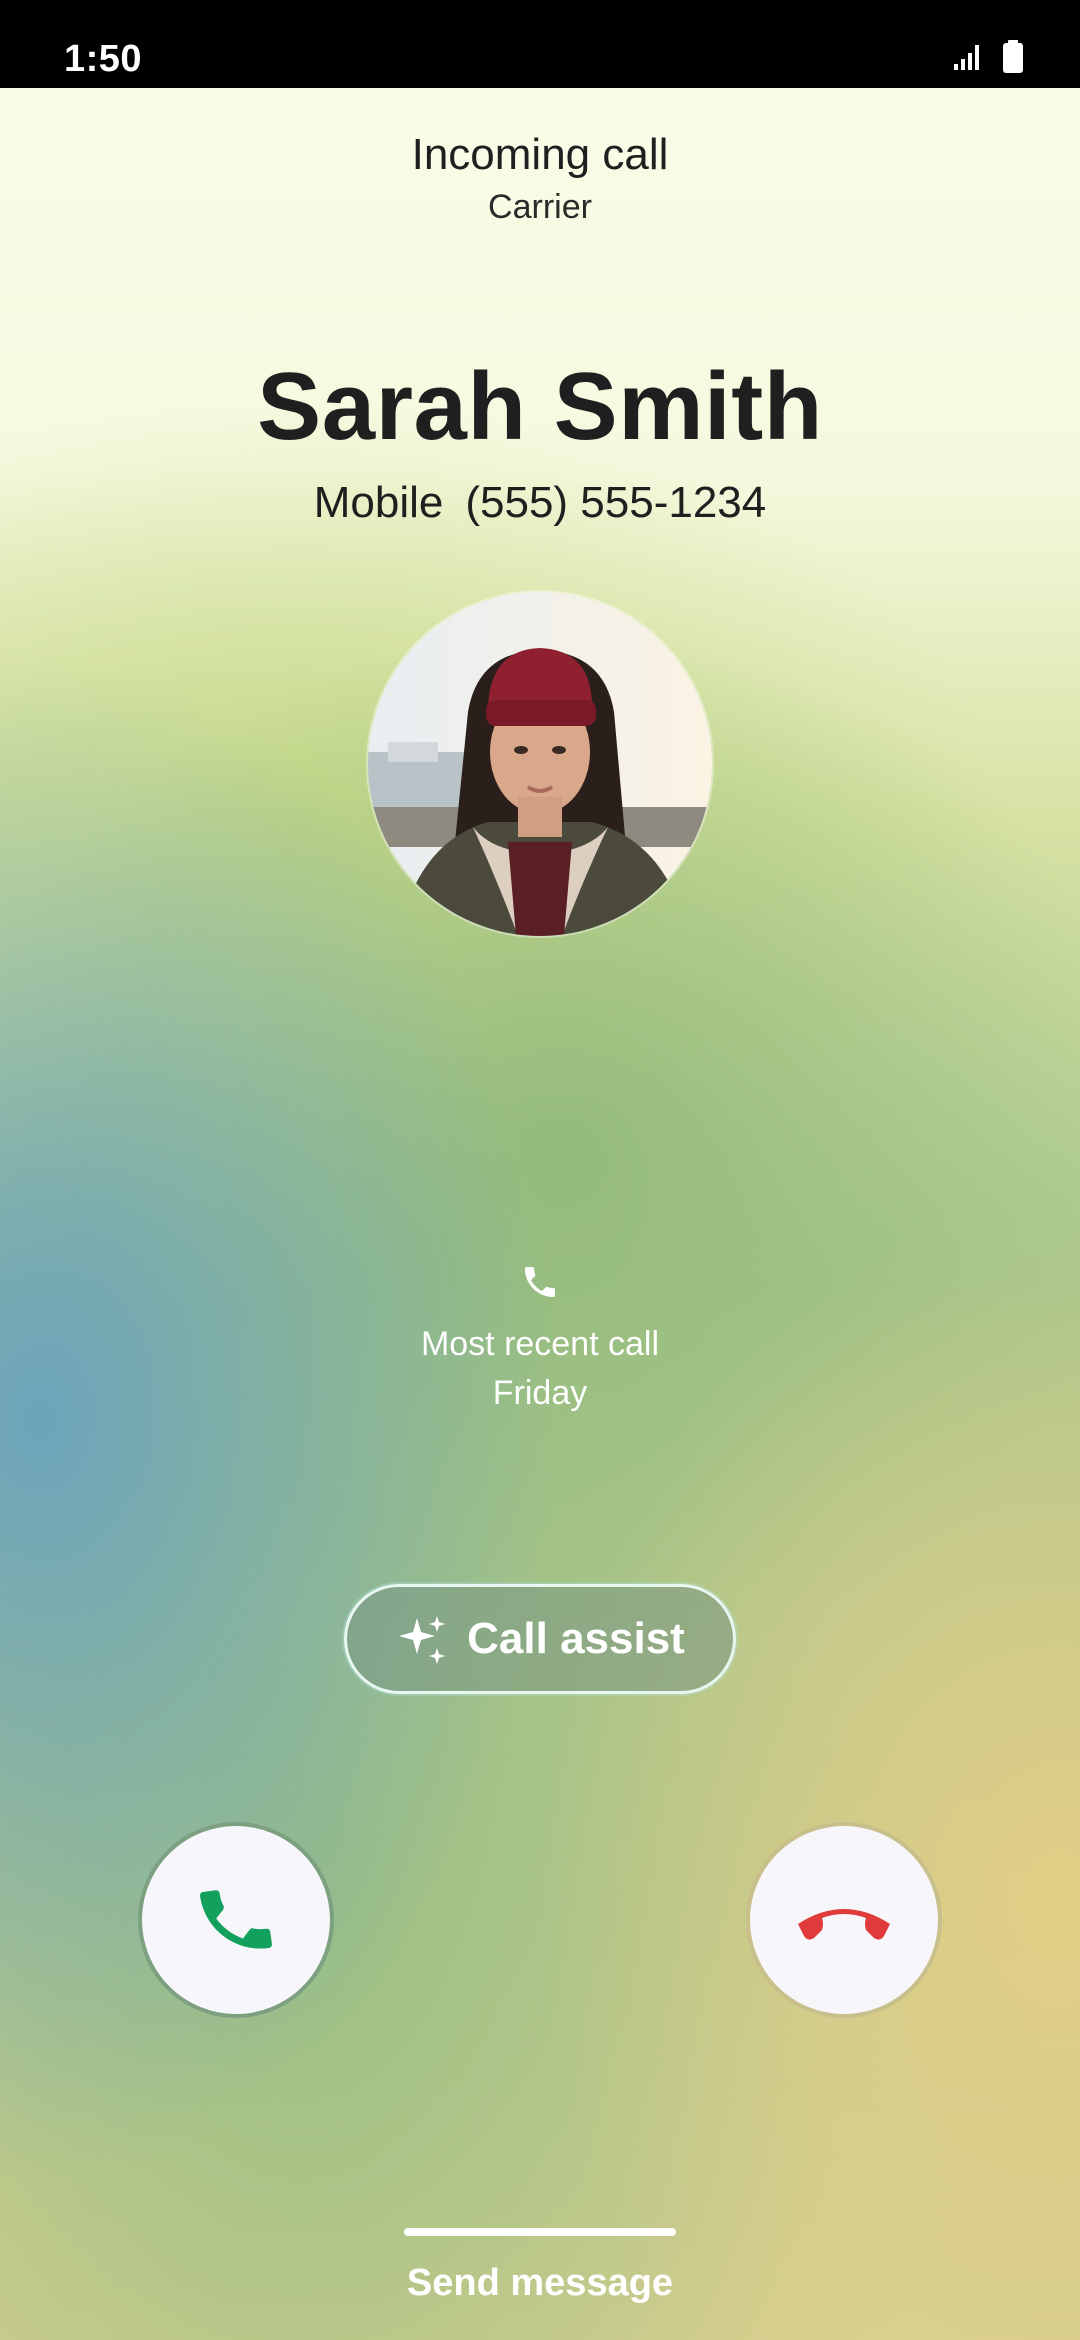 This screenshot has height=2340, width=1080. What do you see at coordinates (540, 2232) in the screenshot?
I see `gesture-handle` at bounding box center [540, 2232].